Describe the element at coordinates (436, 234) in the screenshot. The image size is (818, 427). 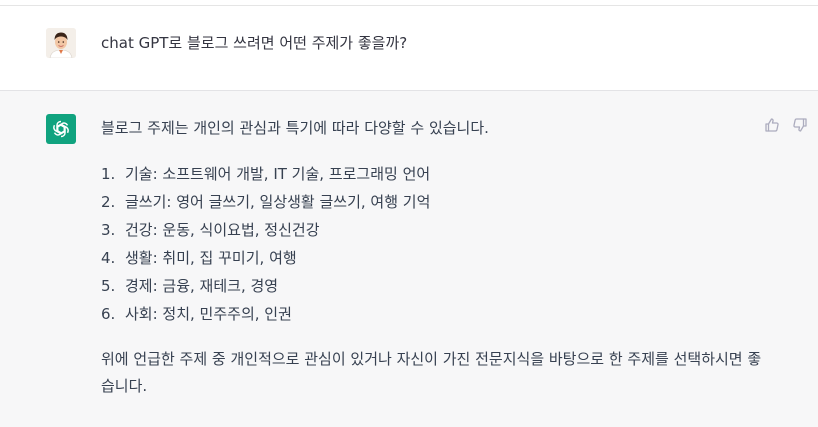
I see `list-item: 3. 건강: 운동, 식이요법, 정신건강` at that location.